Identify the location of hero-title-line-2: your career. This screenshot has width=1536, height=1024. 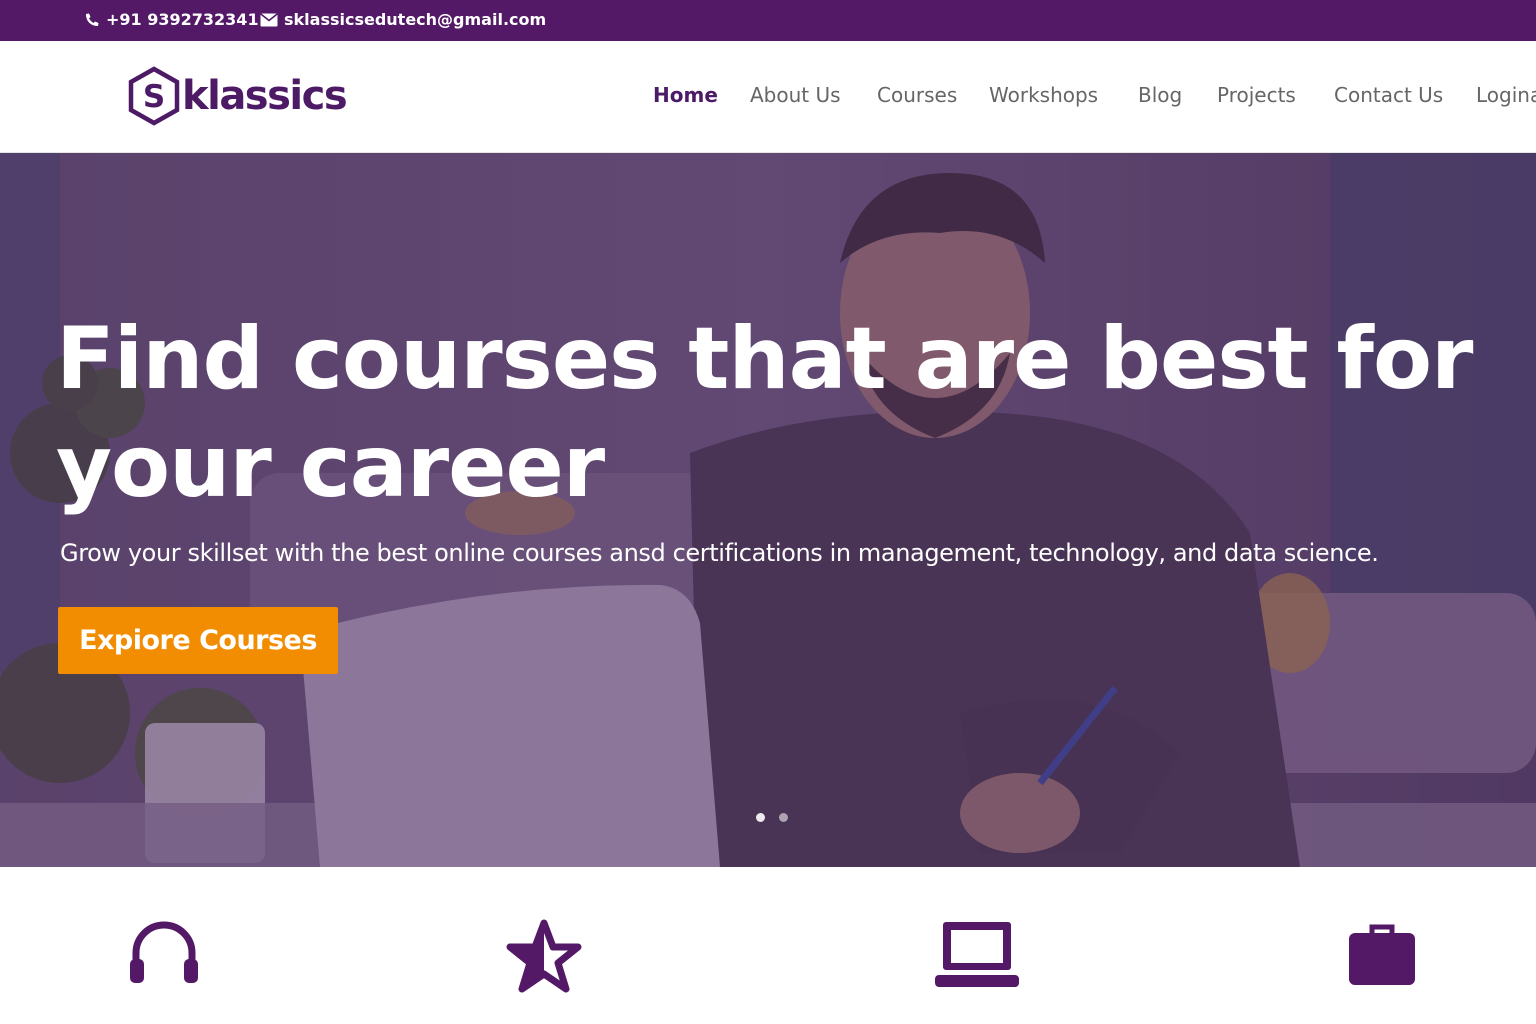
(330, 467).